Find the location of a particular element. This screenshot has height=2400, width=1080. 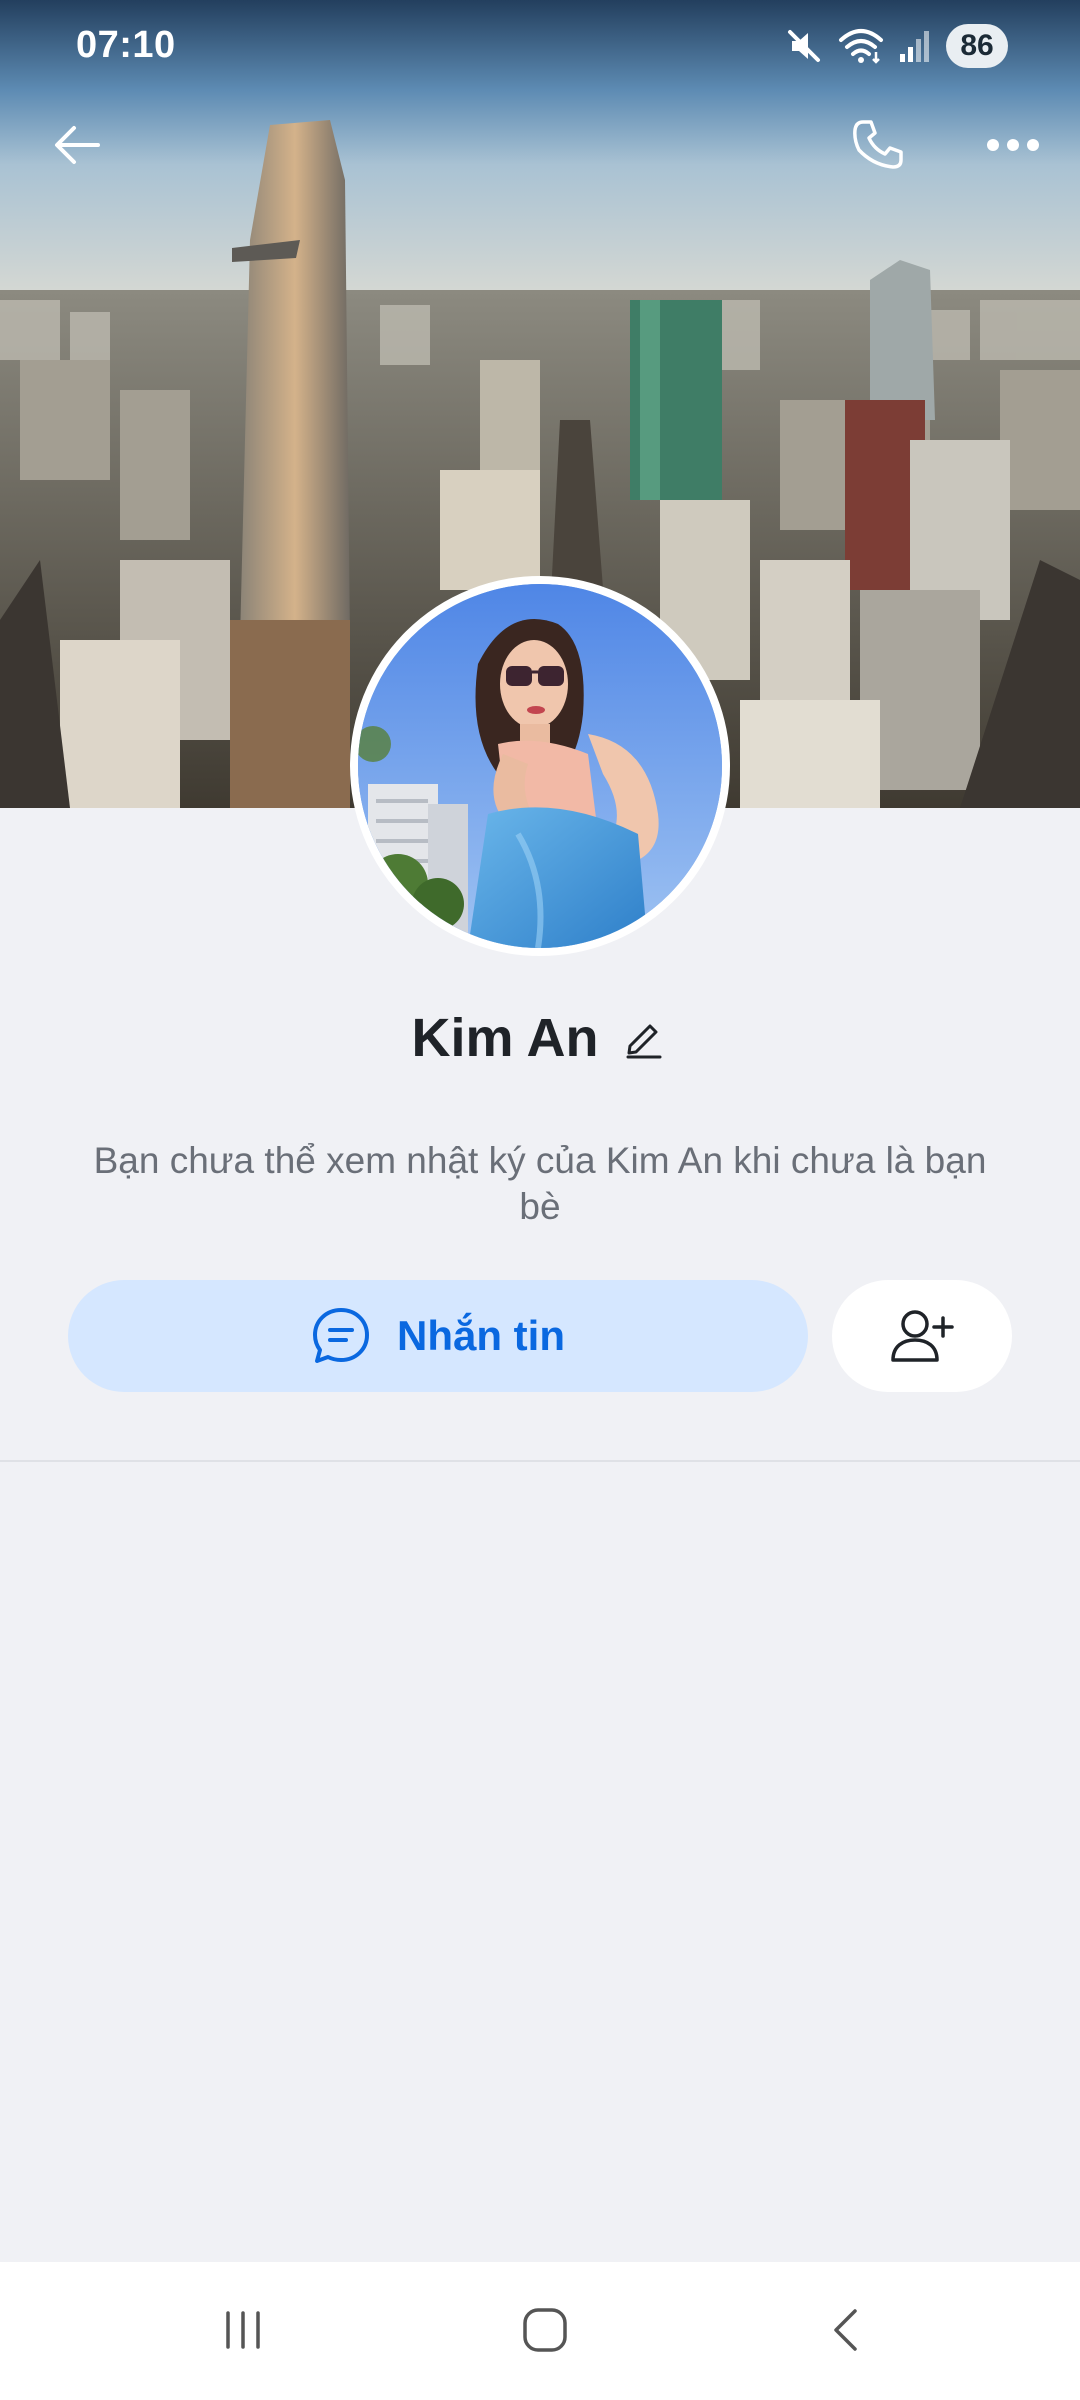

recents-button is located at coordinates (243, 2330).